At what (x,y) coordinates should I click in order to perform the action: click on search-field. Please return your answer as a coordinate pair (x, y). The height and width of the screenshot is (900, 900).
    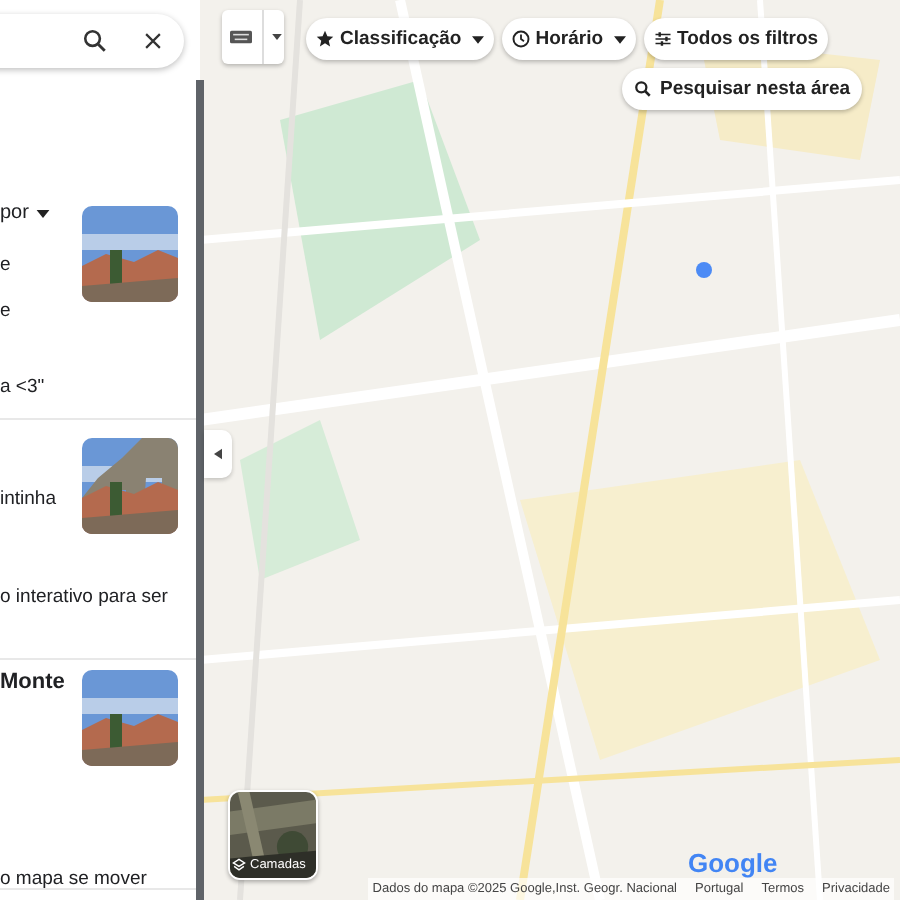
    Looking at the image, I should click on (92, 41).